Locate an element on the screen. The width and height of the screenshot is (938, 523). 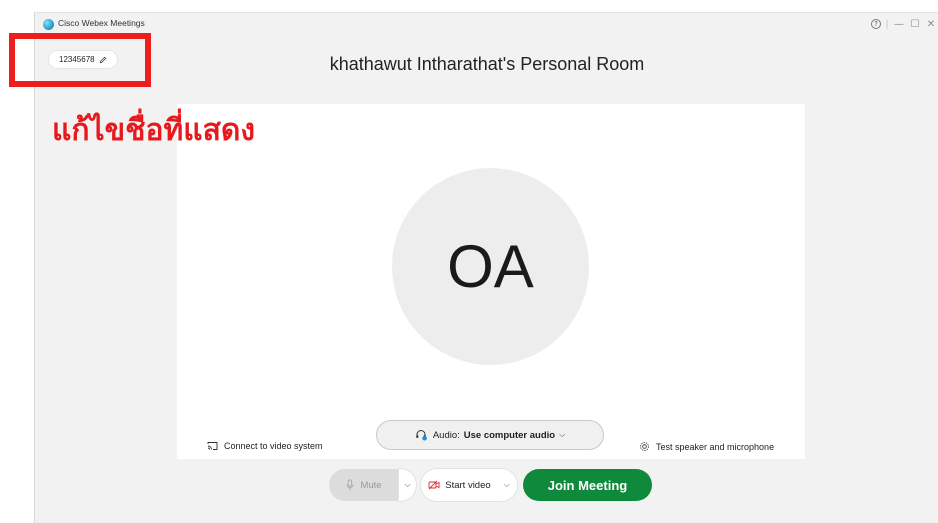
close-icon: ✕ is located at coordinates (930, 24).